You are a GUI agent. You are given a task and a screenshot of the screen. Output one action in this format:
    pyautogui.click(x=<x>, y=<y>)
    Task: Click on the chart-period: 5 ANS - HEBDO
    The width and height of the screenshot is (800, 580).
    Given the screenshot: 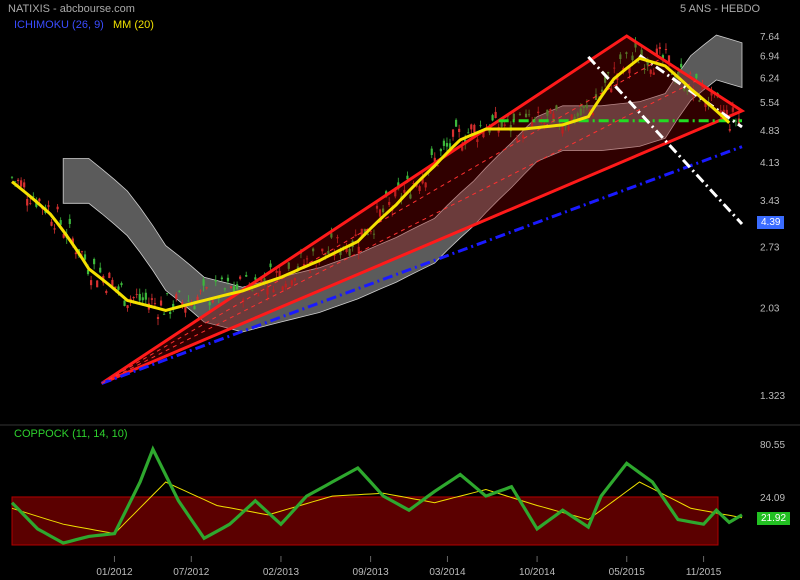 What is the action you would take?
    pyautogui.click(x=720, y=9)
    